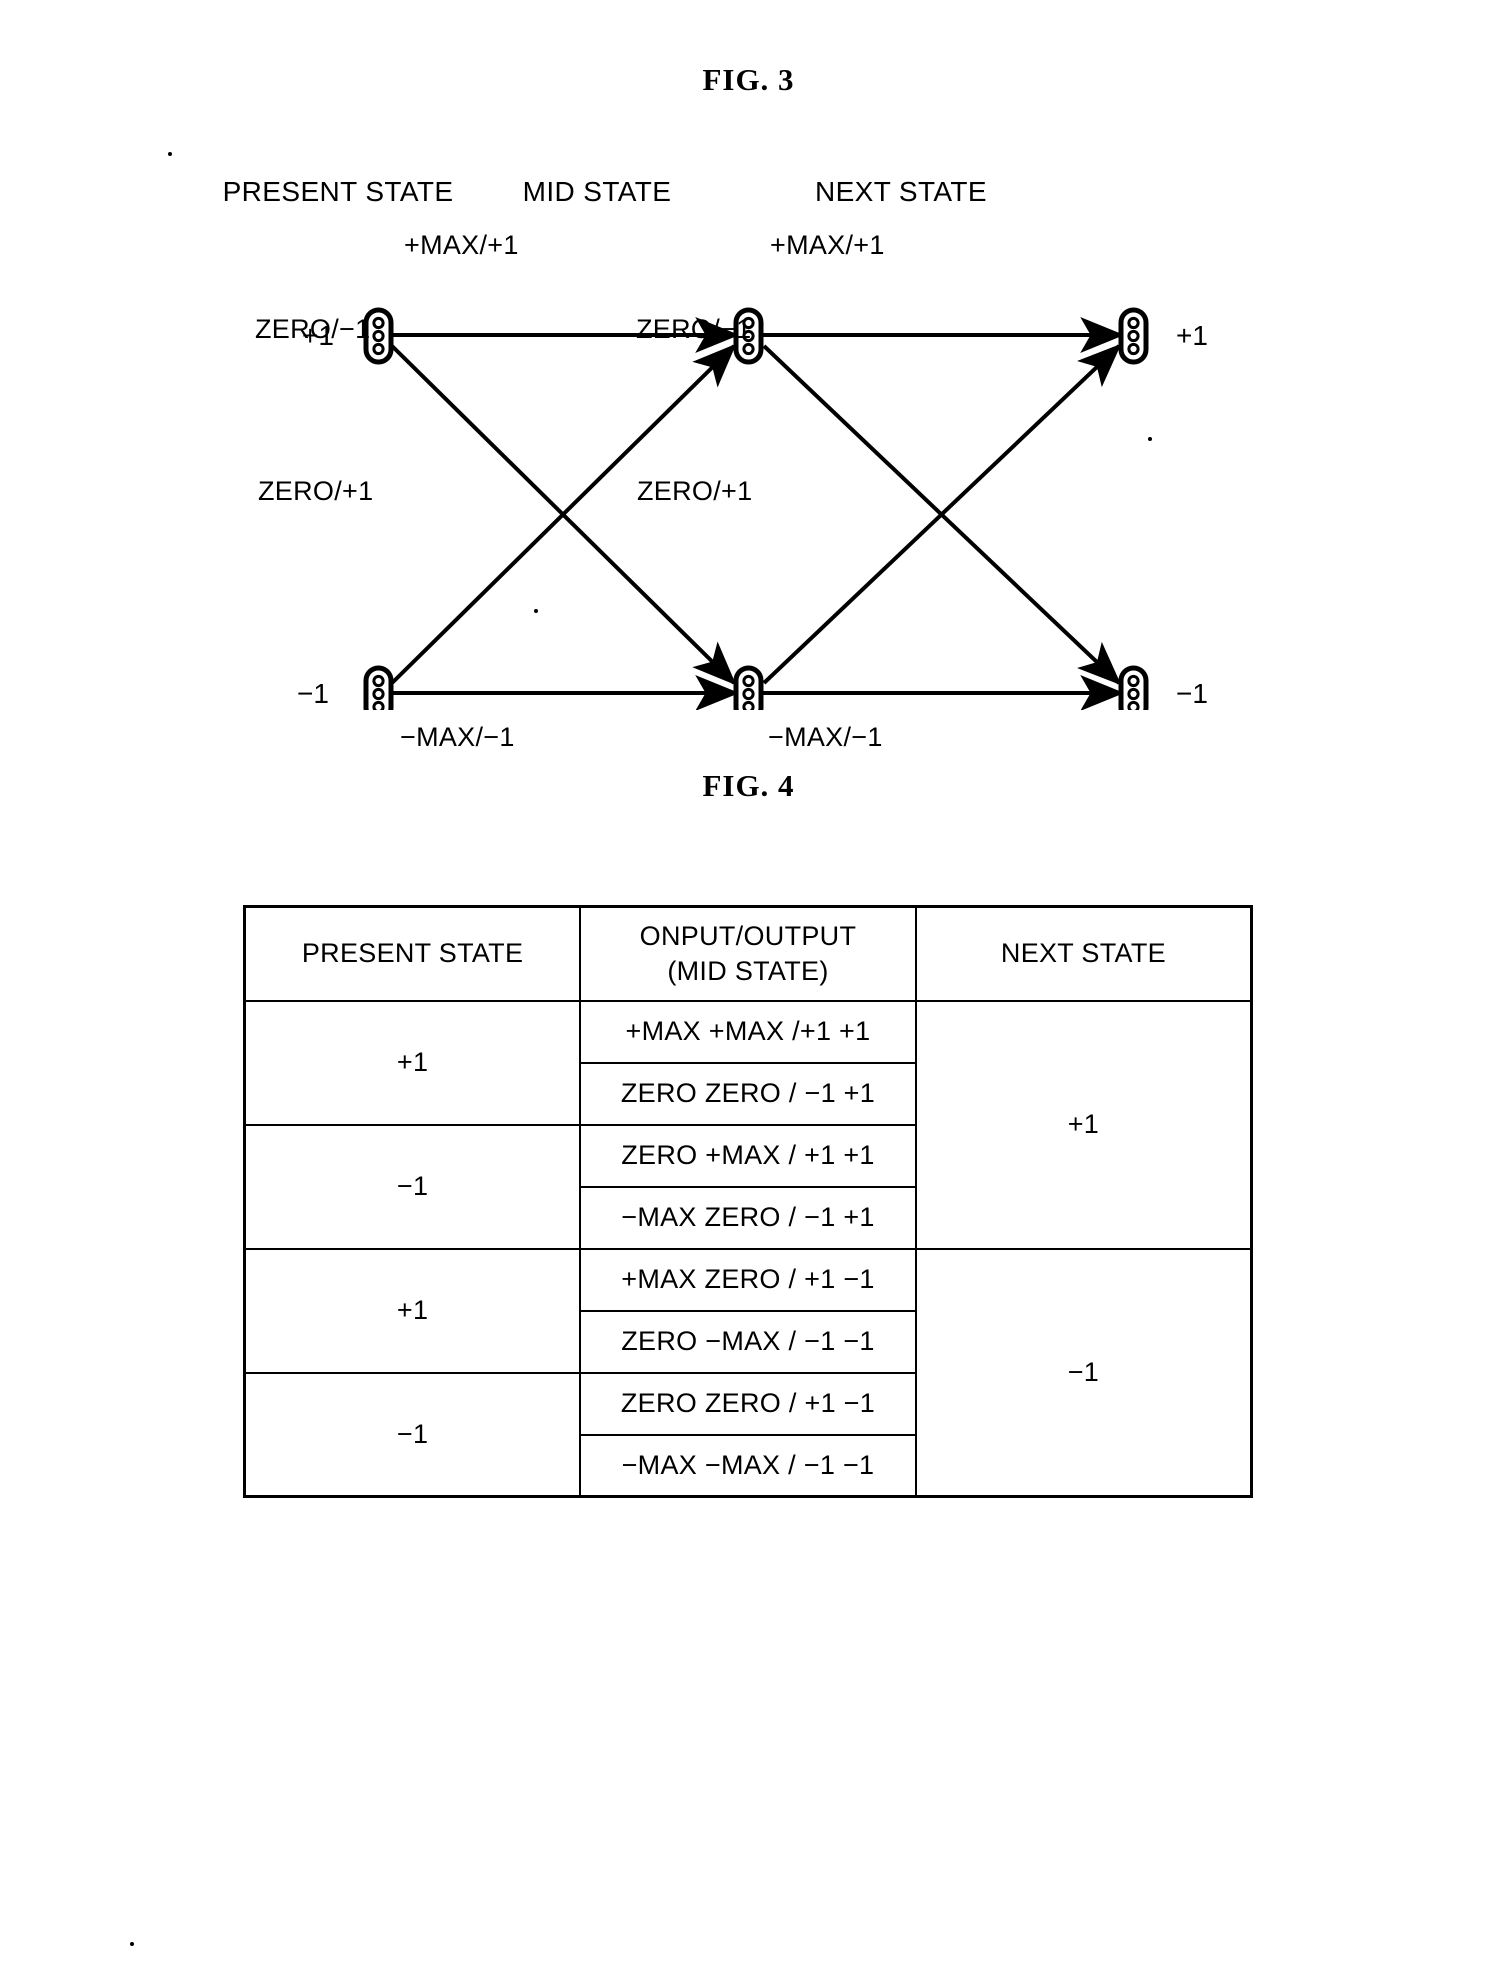  I want to click on fig3-node-label-right-bottom: −1, so click(1192, 693).